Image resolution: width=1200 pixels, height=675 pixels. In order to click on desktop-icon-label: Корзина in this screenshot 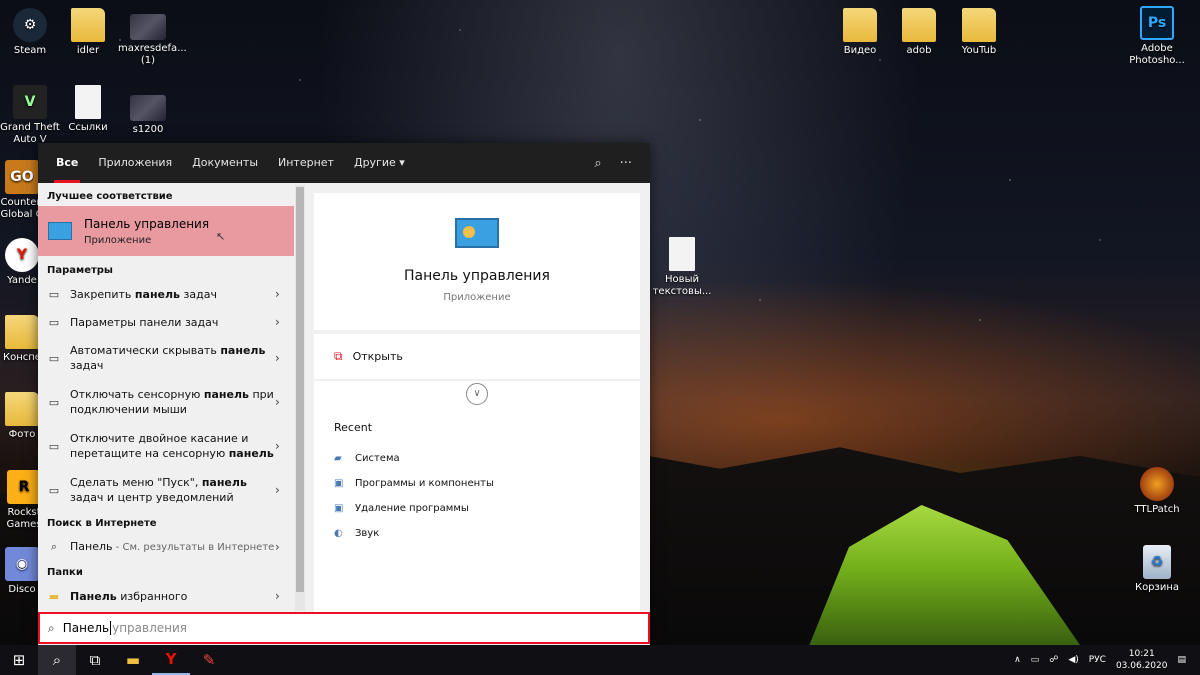, I will do `click(1157, 587)`.